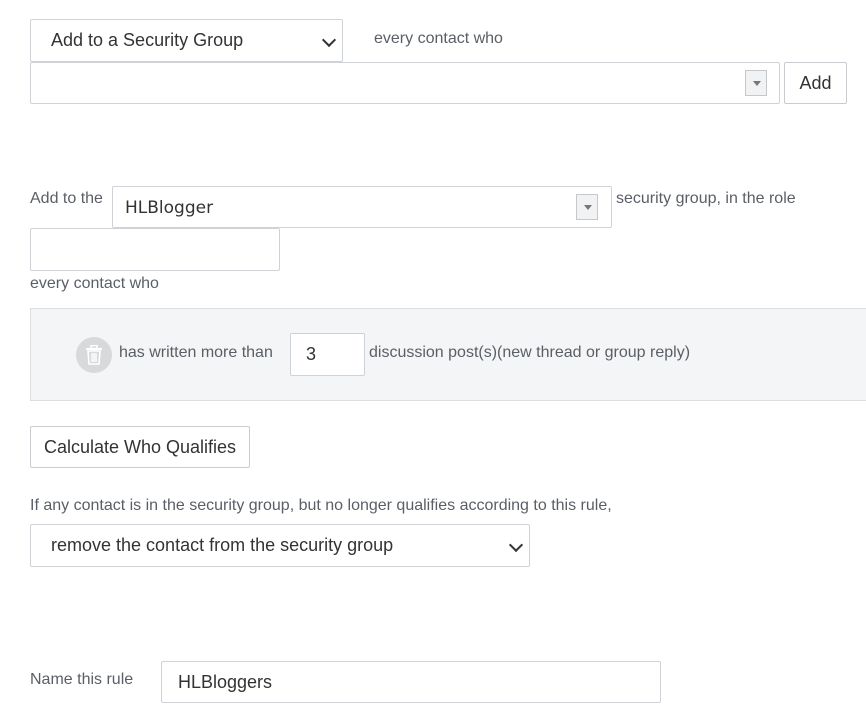 This screenshot has height=715, width=866. I want to click on trash-icon, so click(94, 355).